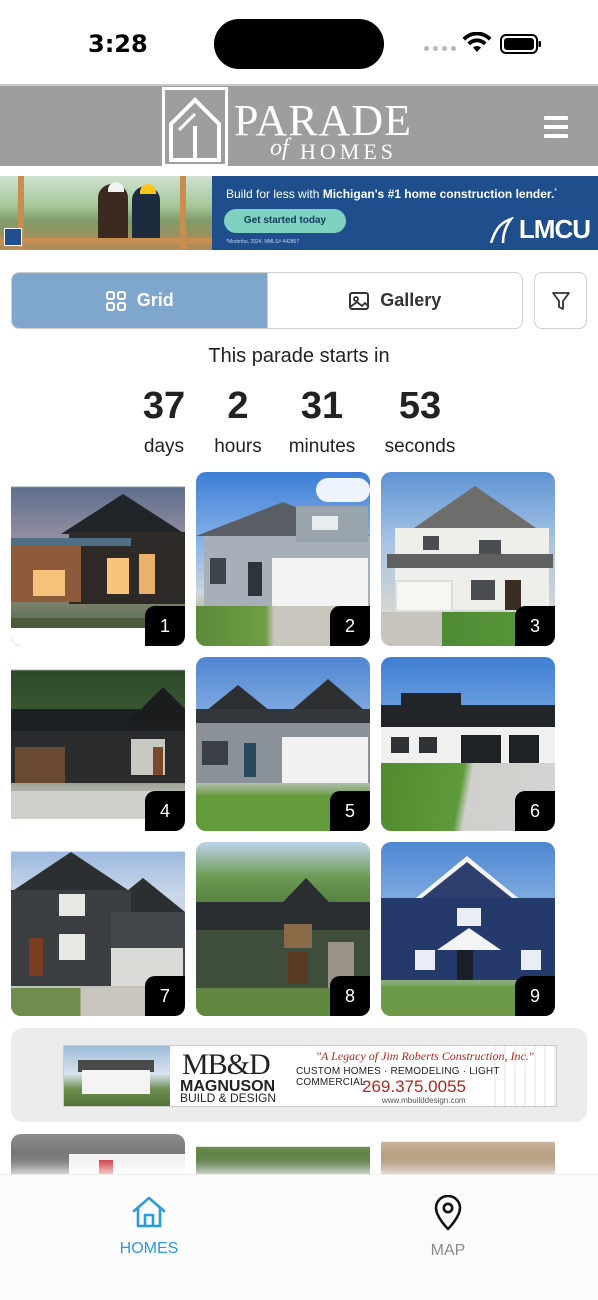 The image size is (598, 1300). I want to click on home-tile-5: 5, so click(283, 744).